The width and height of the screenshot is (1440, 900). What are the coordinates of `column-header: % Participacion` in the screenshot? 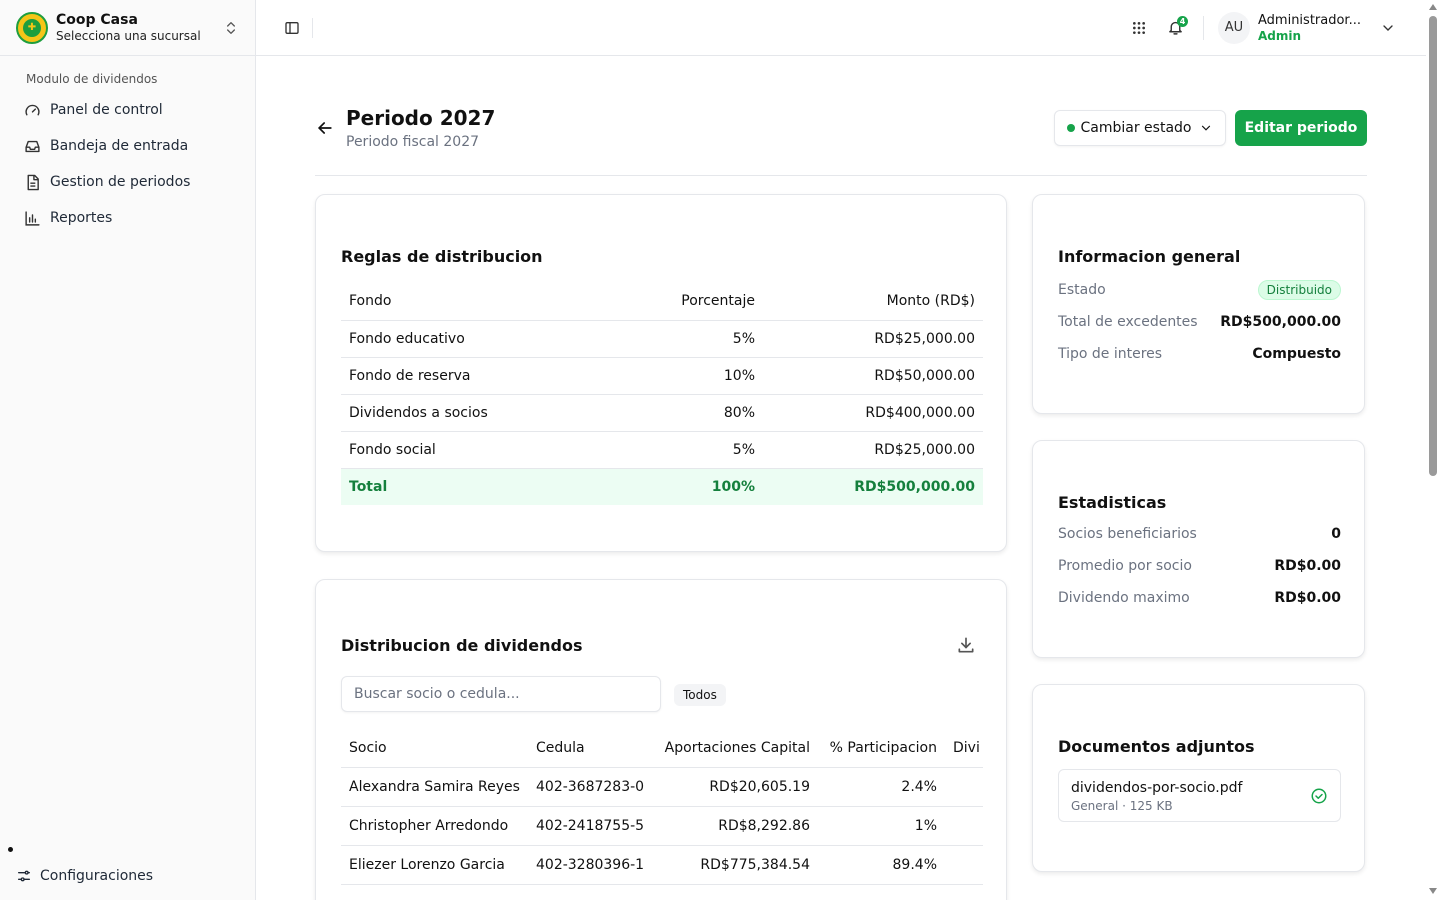 It's located at (881, 748).